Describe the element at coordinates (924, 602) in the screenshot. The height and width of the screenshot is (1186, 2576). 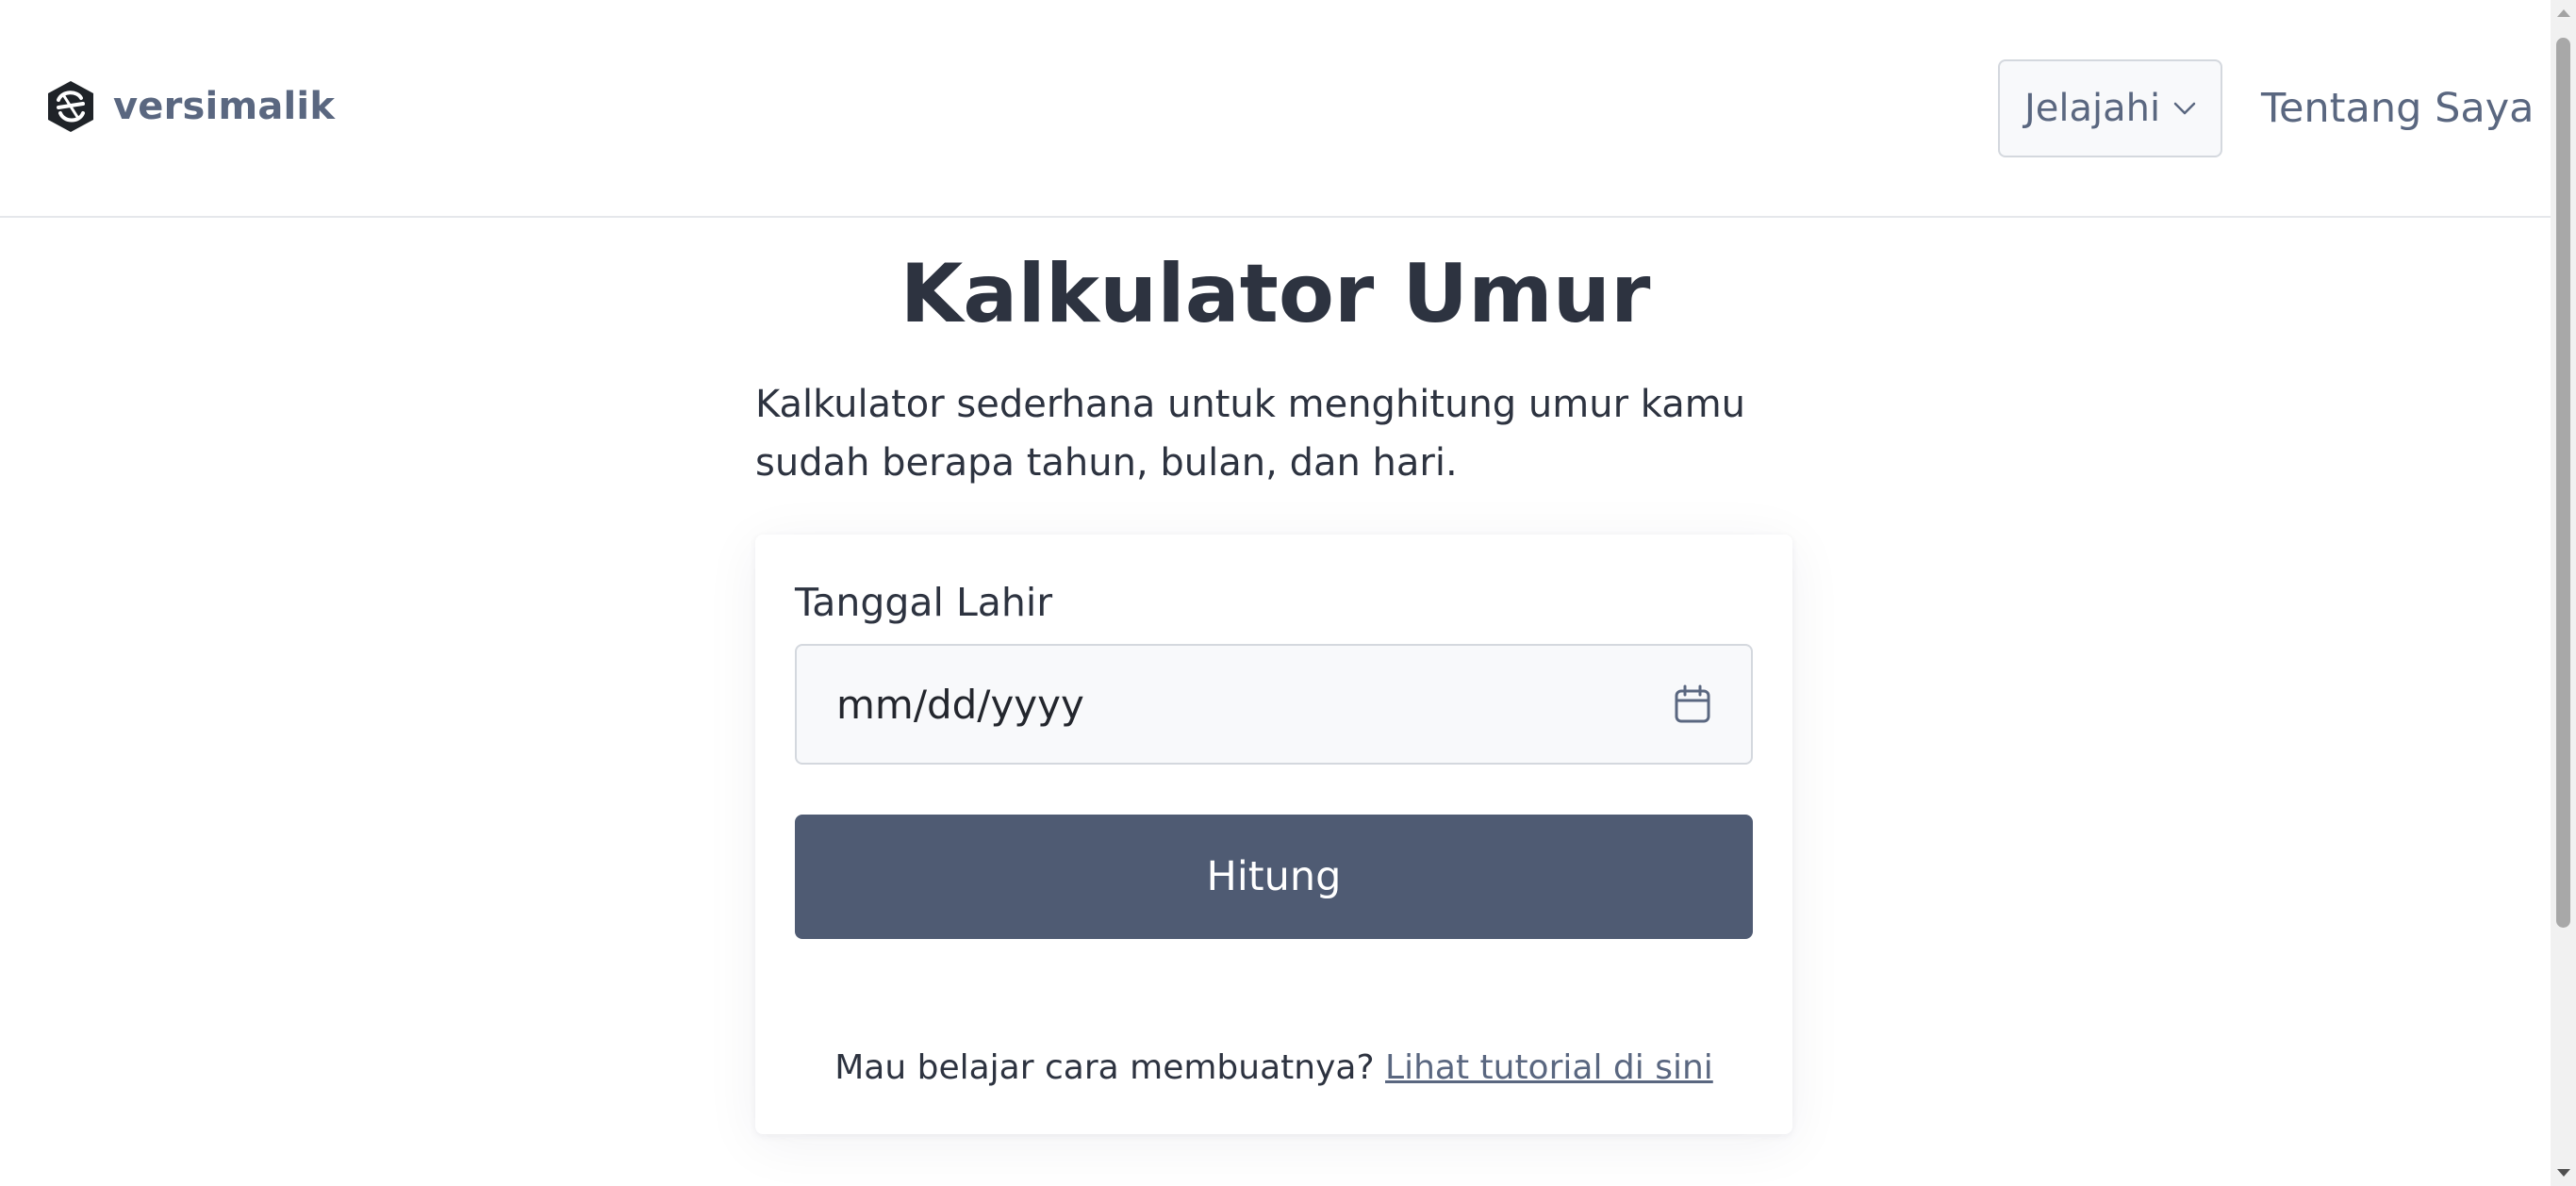
I see `birthdate-label: Tanggal Lahir` at that location.